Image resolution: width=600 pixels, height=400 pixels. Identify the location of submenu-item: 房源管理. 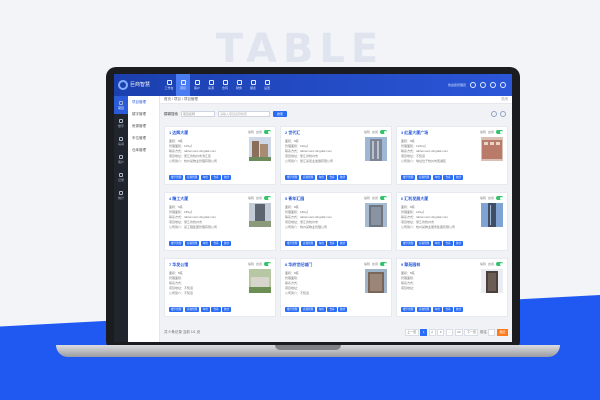
(143, 126).